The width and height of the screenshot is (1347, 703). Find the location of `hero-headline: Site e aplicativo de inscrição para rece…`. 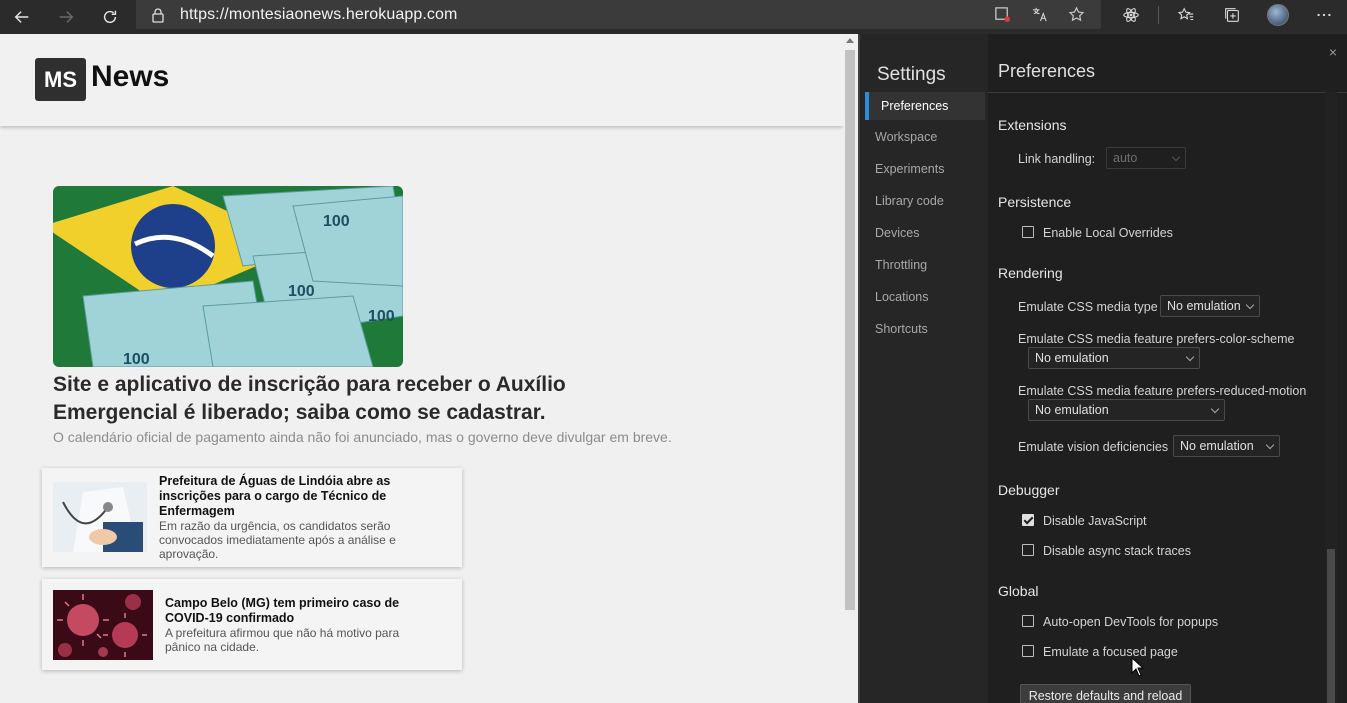

hero-headline: Site e aplicativo de inscrição para rece… is located at coordinates (353, 399).